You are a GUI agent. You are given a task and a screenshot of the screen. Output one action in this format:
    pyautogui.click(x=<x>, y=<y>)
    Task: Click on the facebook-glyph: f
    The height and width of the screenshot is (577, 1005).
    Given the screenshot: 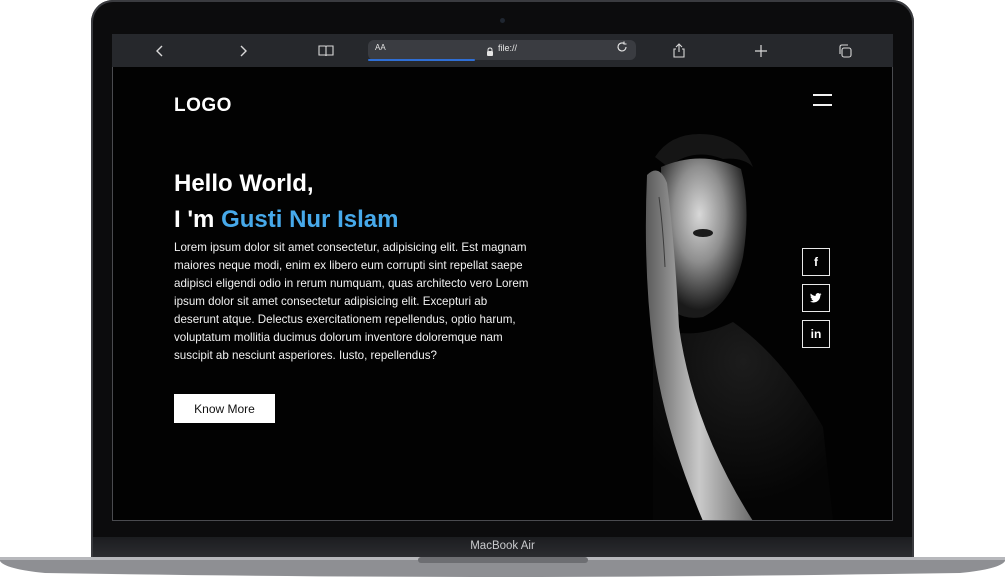 What is the action you would take?
    pyautogui.click(x=816, y=262)
    